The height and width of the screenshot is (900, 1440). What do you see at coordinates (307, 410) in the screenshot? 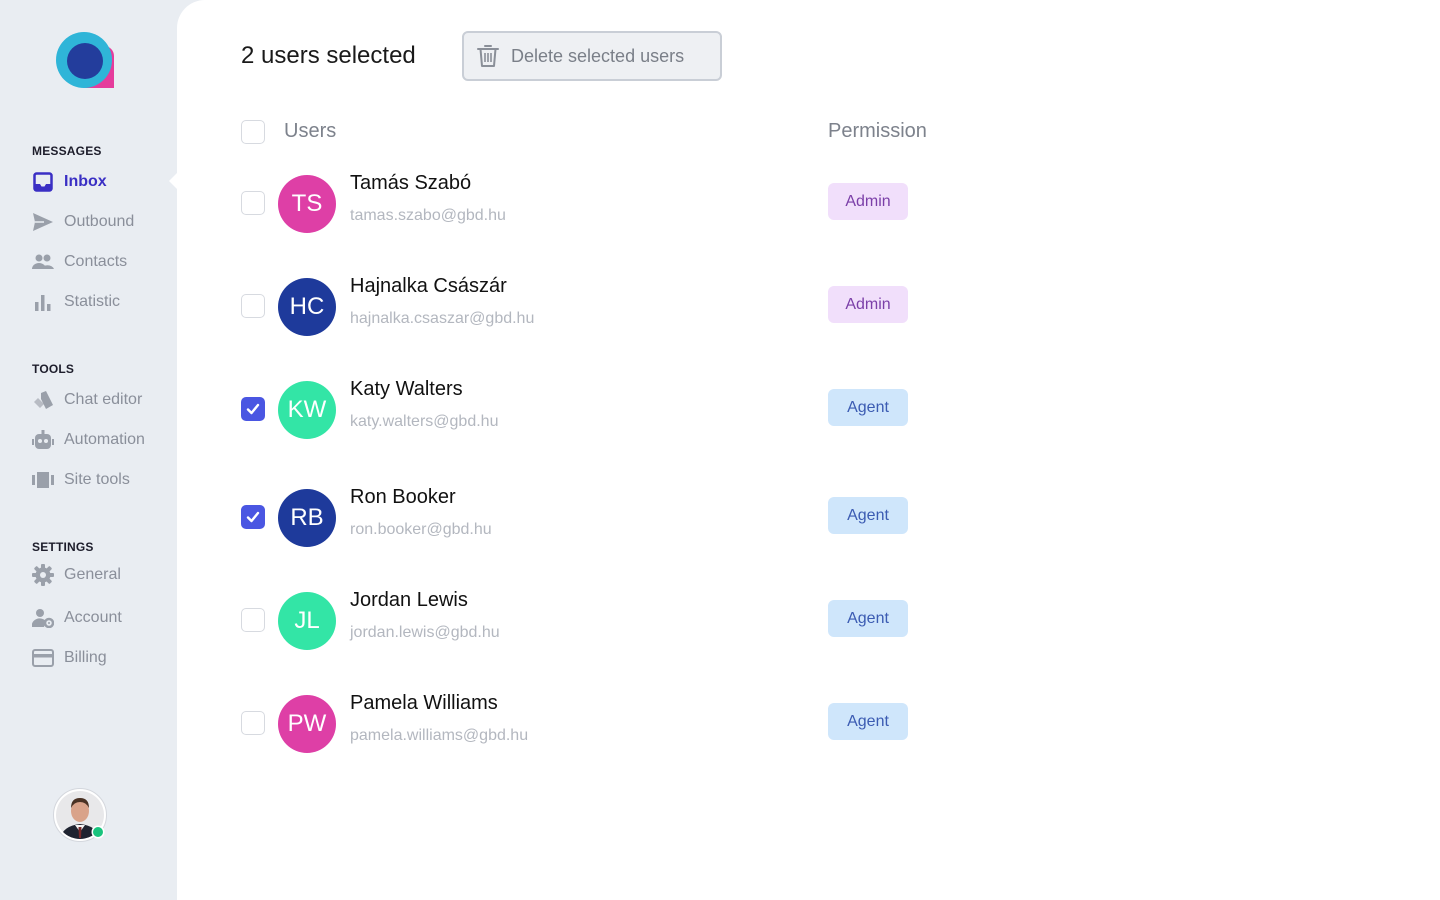
I see `user-avatar: KW` at bounding box center [307, 410].